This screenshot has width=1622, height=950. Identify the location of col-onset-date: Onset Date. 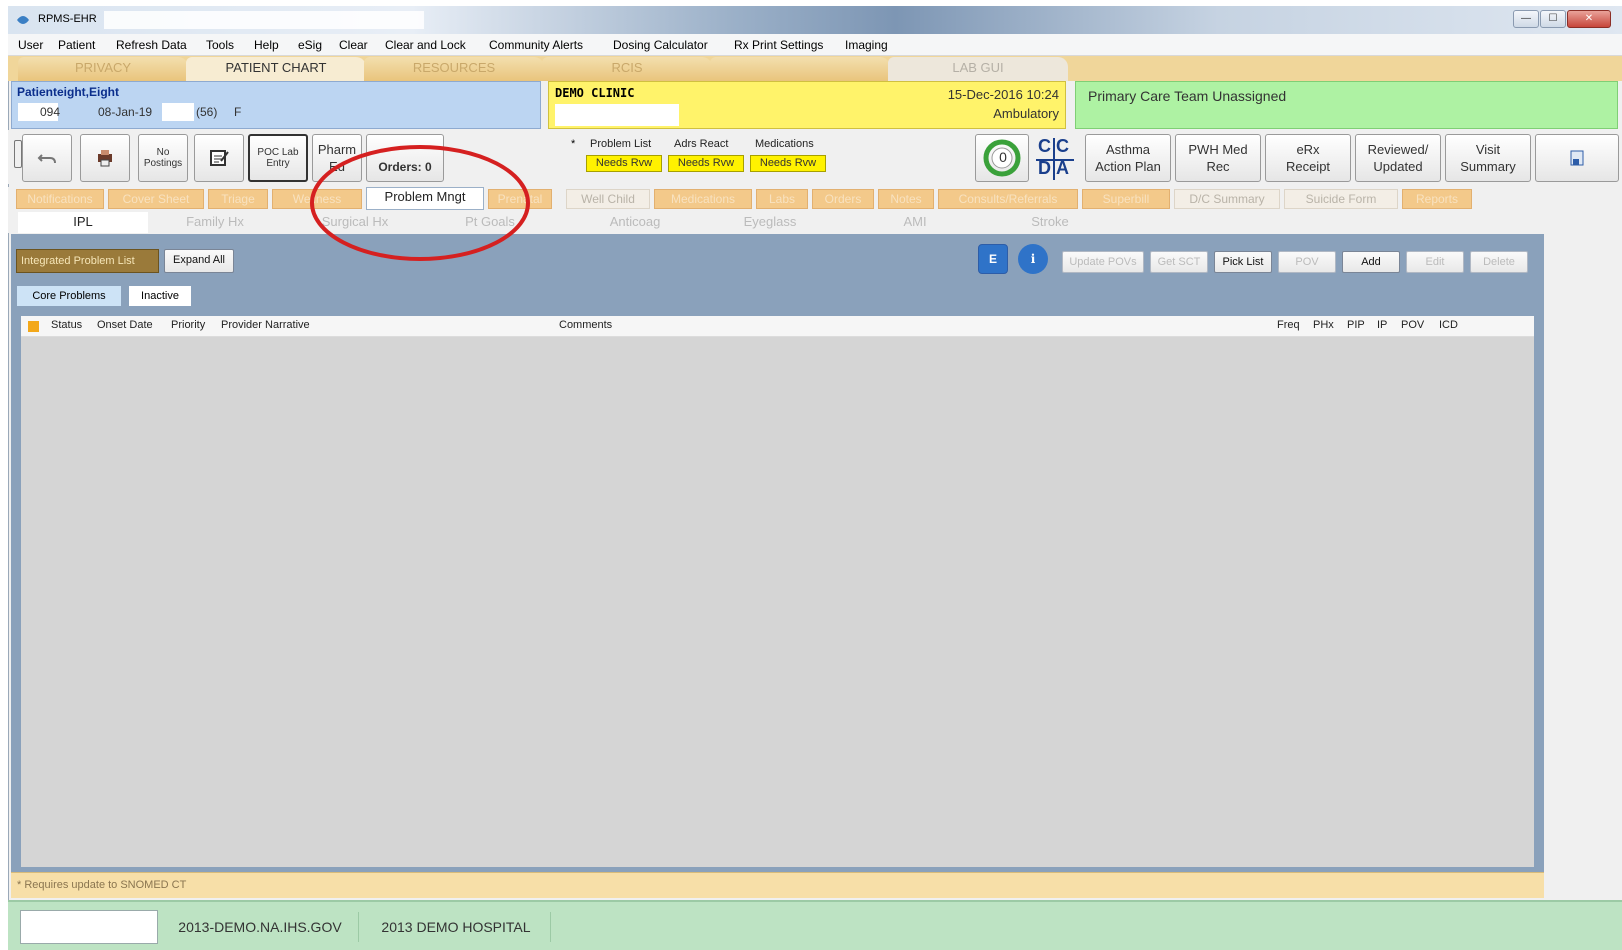
(125, 325).